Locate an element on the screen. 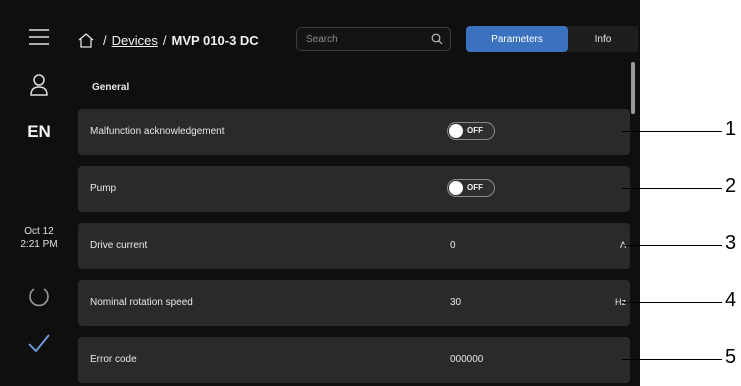 The image size is (741, 386). tab-bar: Parameters Info is located at coordinates (552, 39).